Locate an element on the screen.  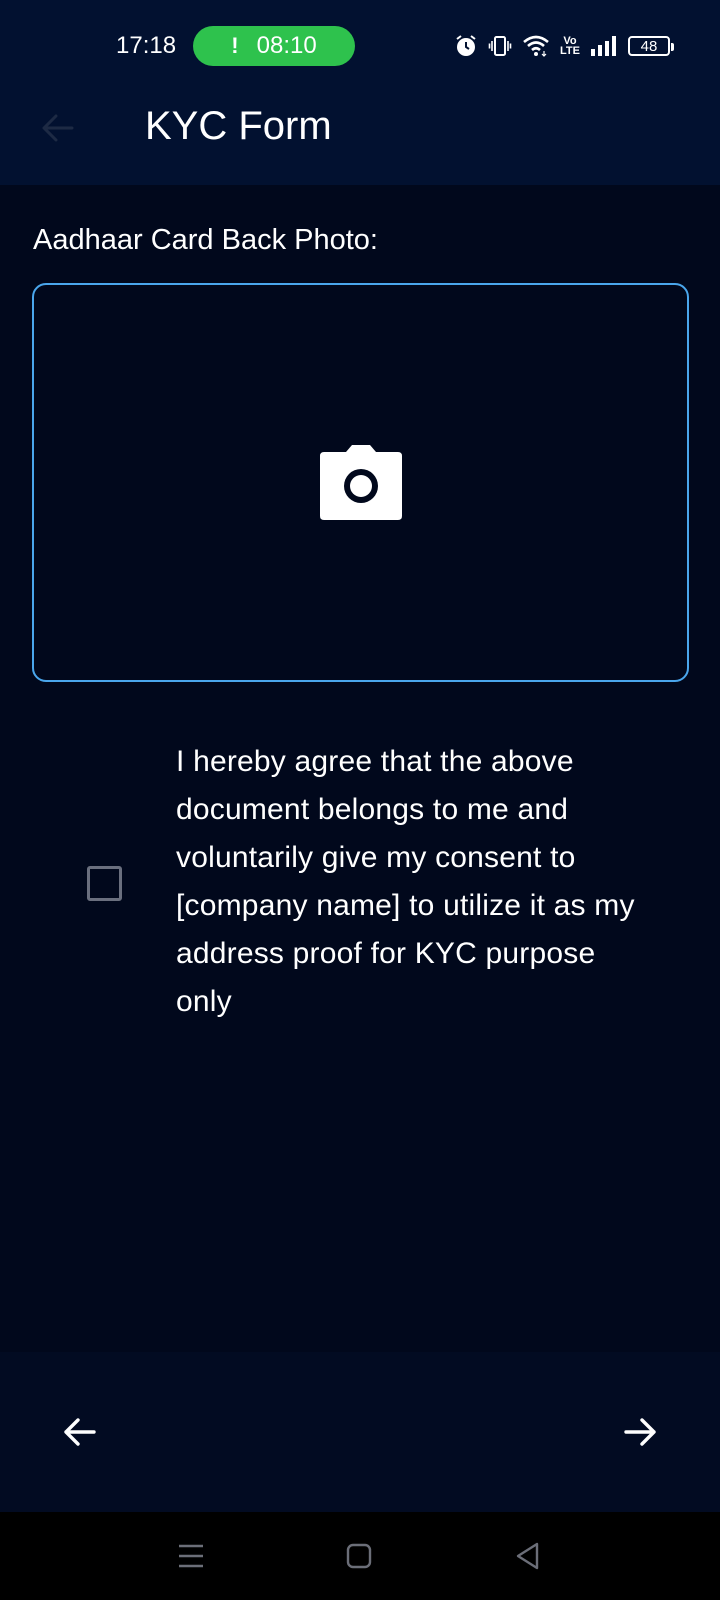
volte-icon: Vo LTE is located at coordinates (570, 46).